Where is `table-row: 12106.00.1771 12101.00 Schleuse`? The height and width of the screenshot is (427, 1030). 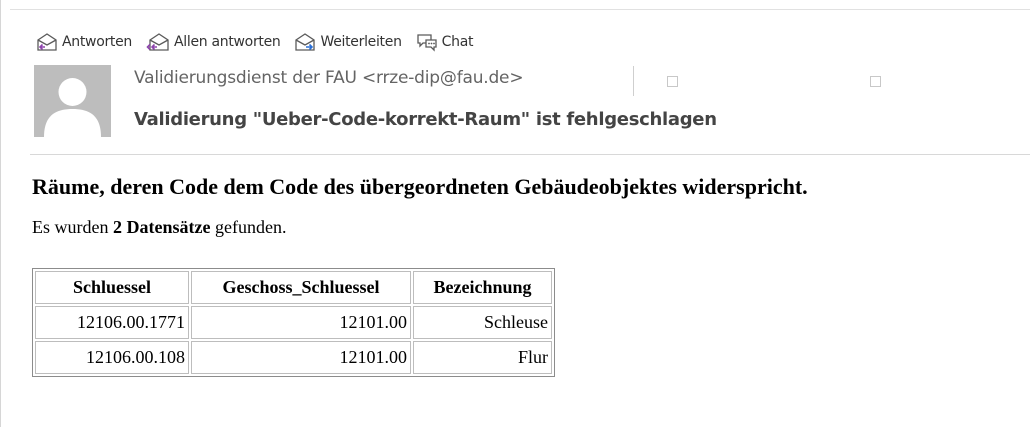
table-row: 12106.00.1771 12101.00 Schleuse is located at coordinates (293, 322).